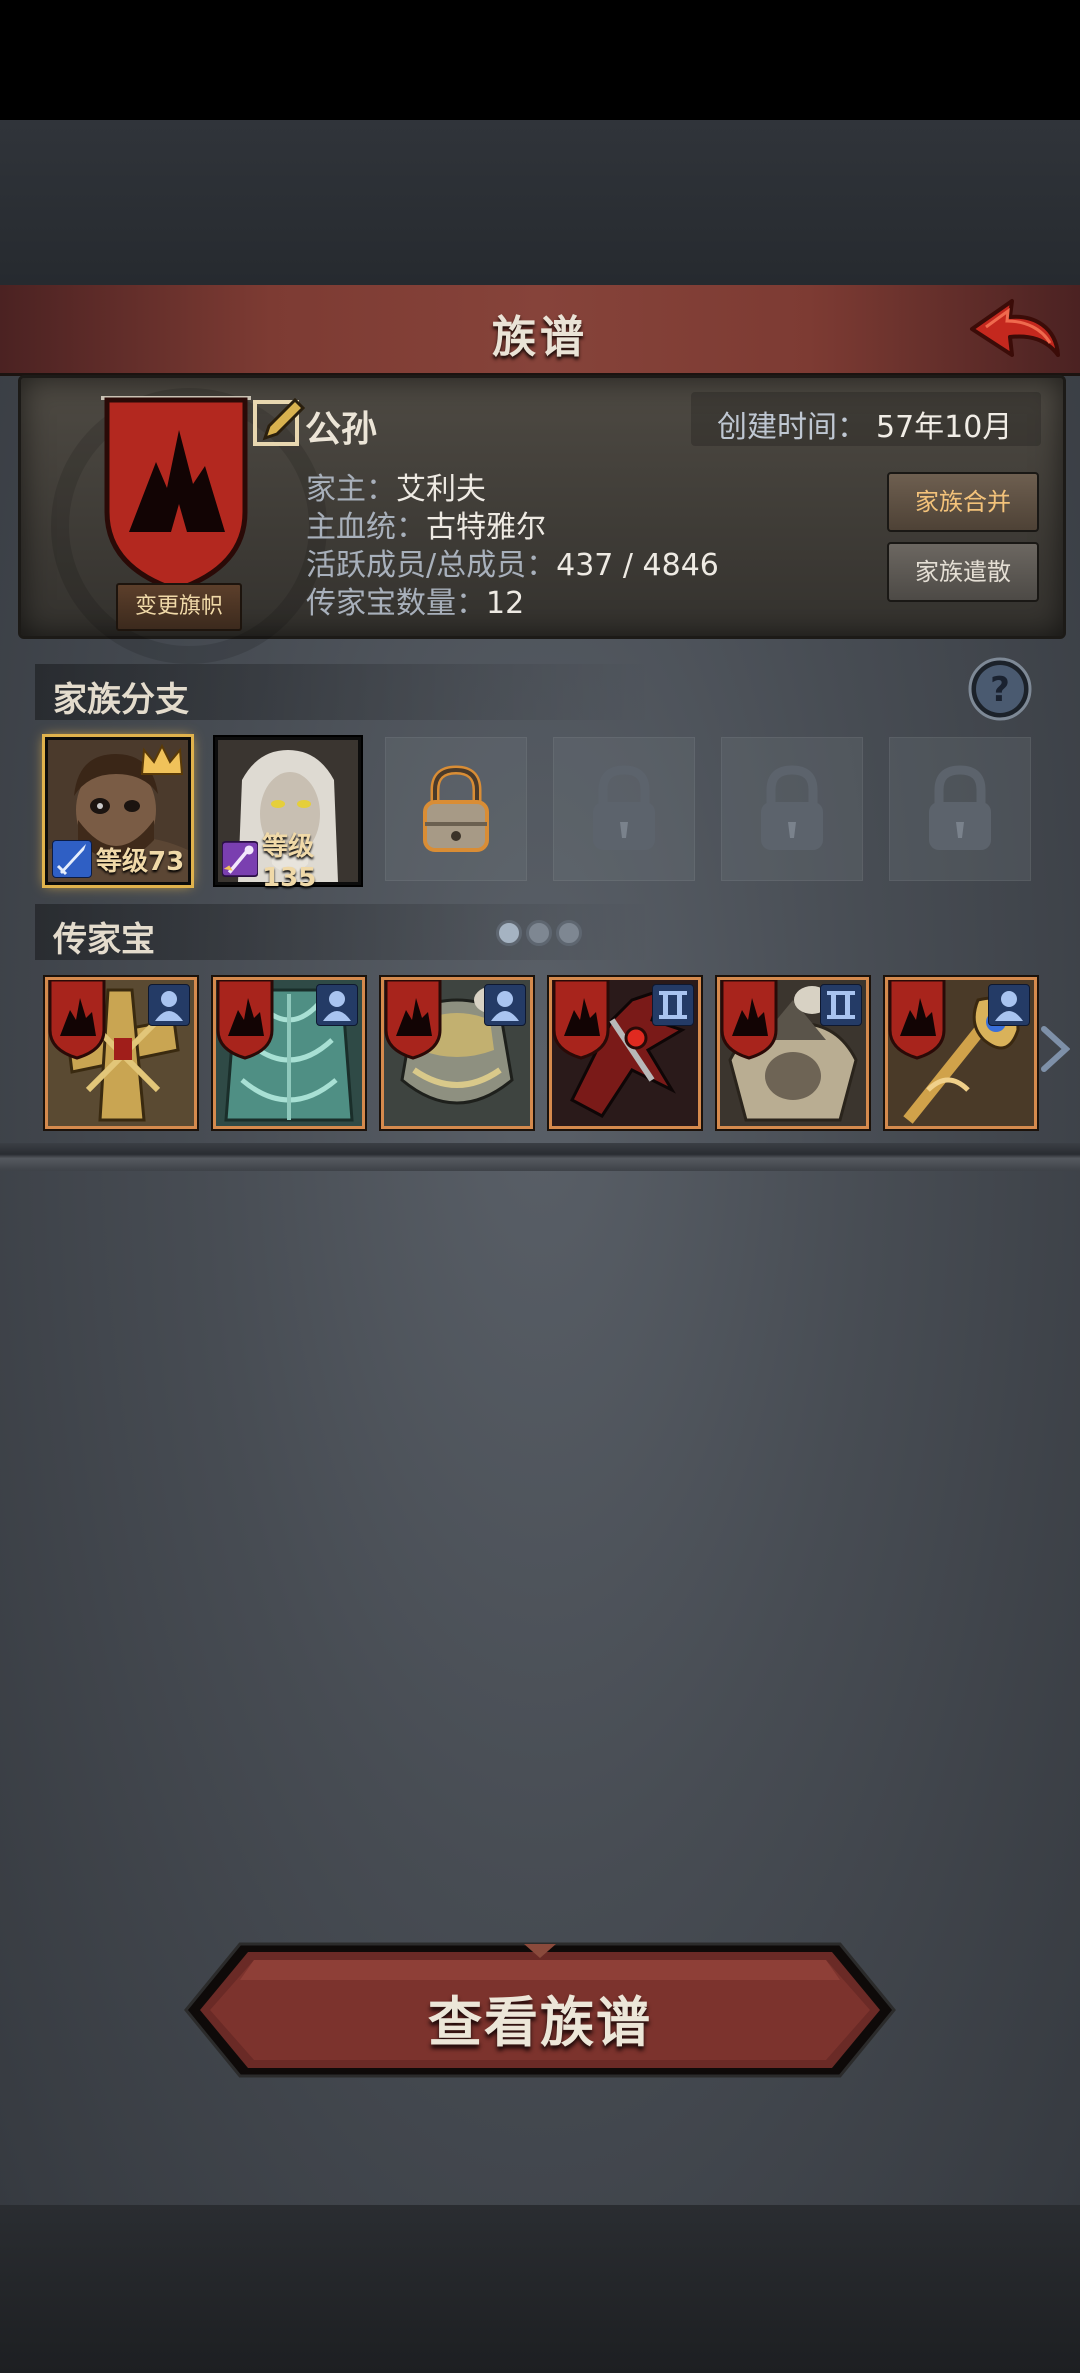 This screenshot has width=1080, height=2373. I want to click on title-bar: 族谱, so click(540, 330).